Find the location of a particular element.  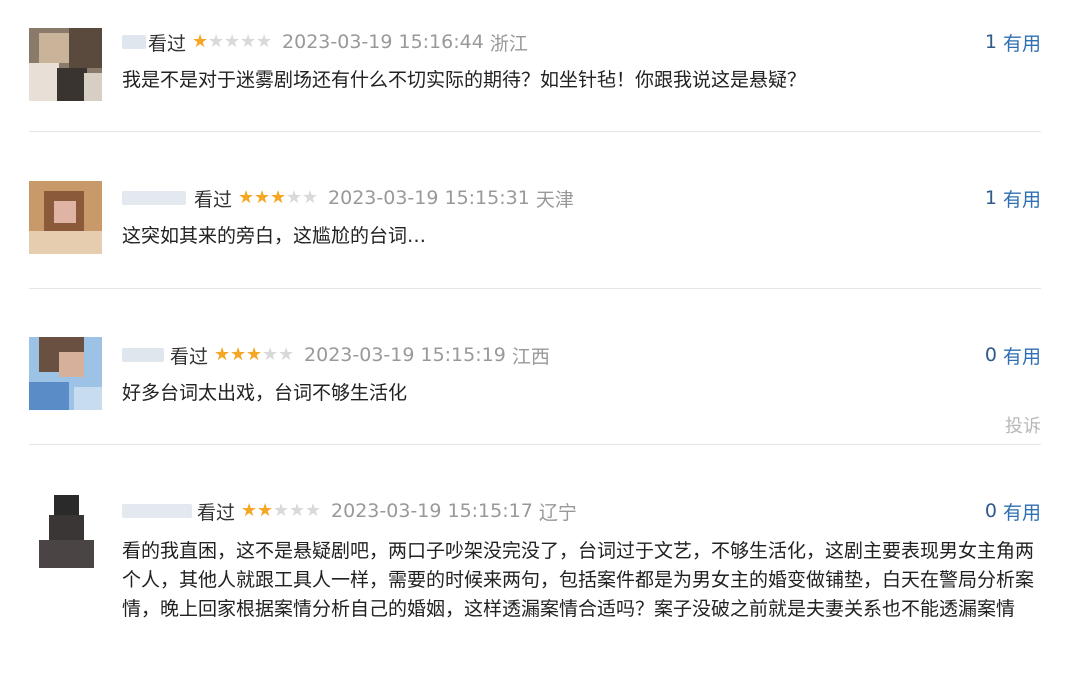

review-content: 好多台词太出戏，台词不够生活化 is located at coordinates (265, 393).